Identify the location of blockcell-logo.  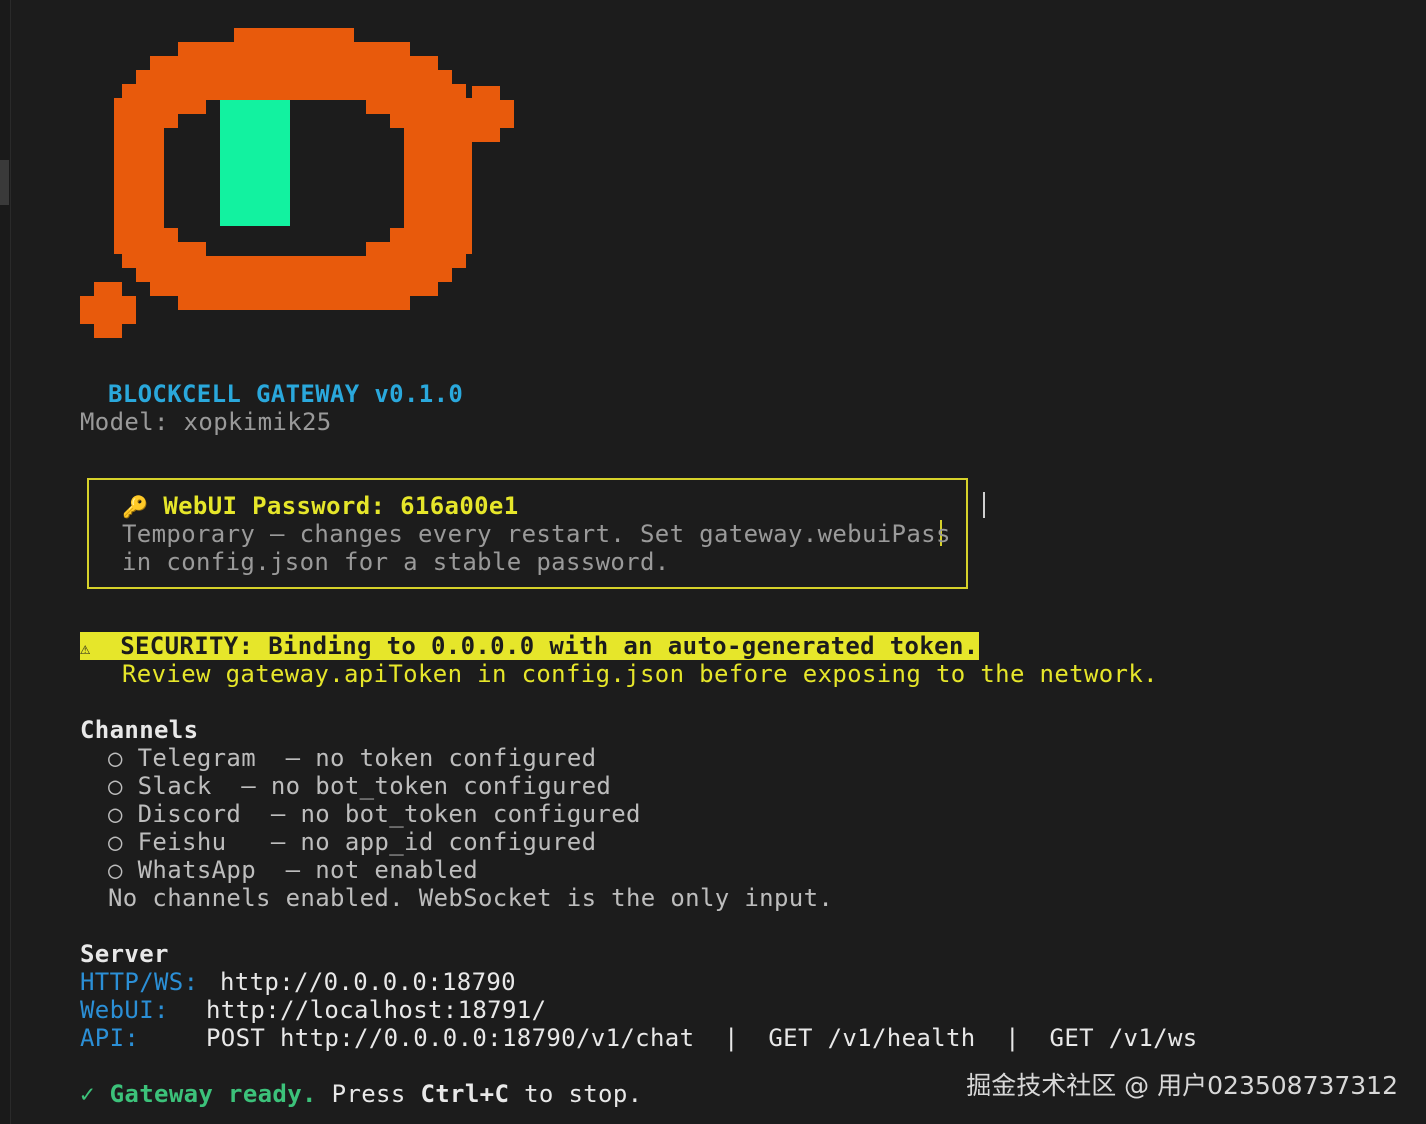
(297, 183).